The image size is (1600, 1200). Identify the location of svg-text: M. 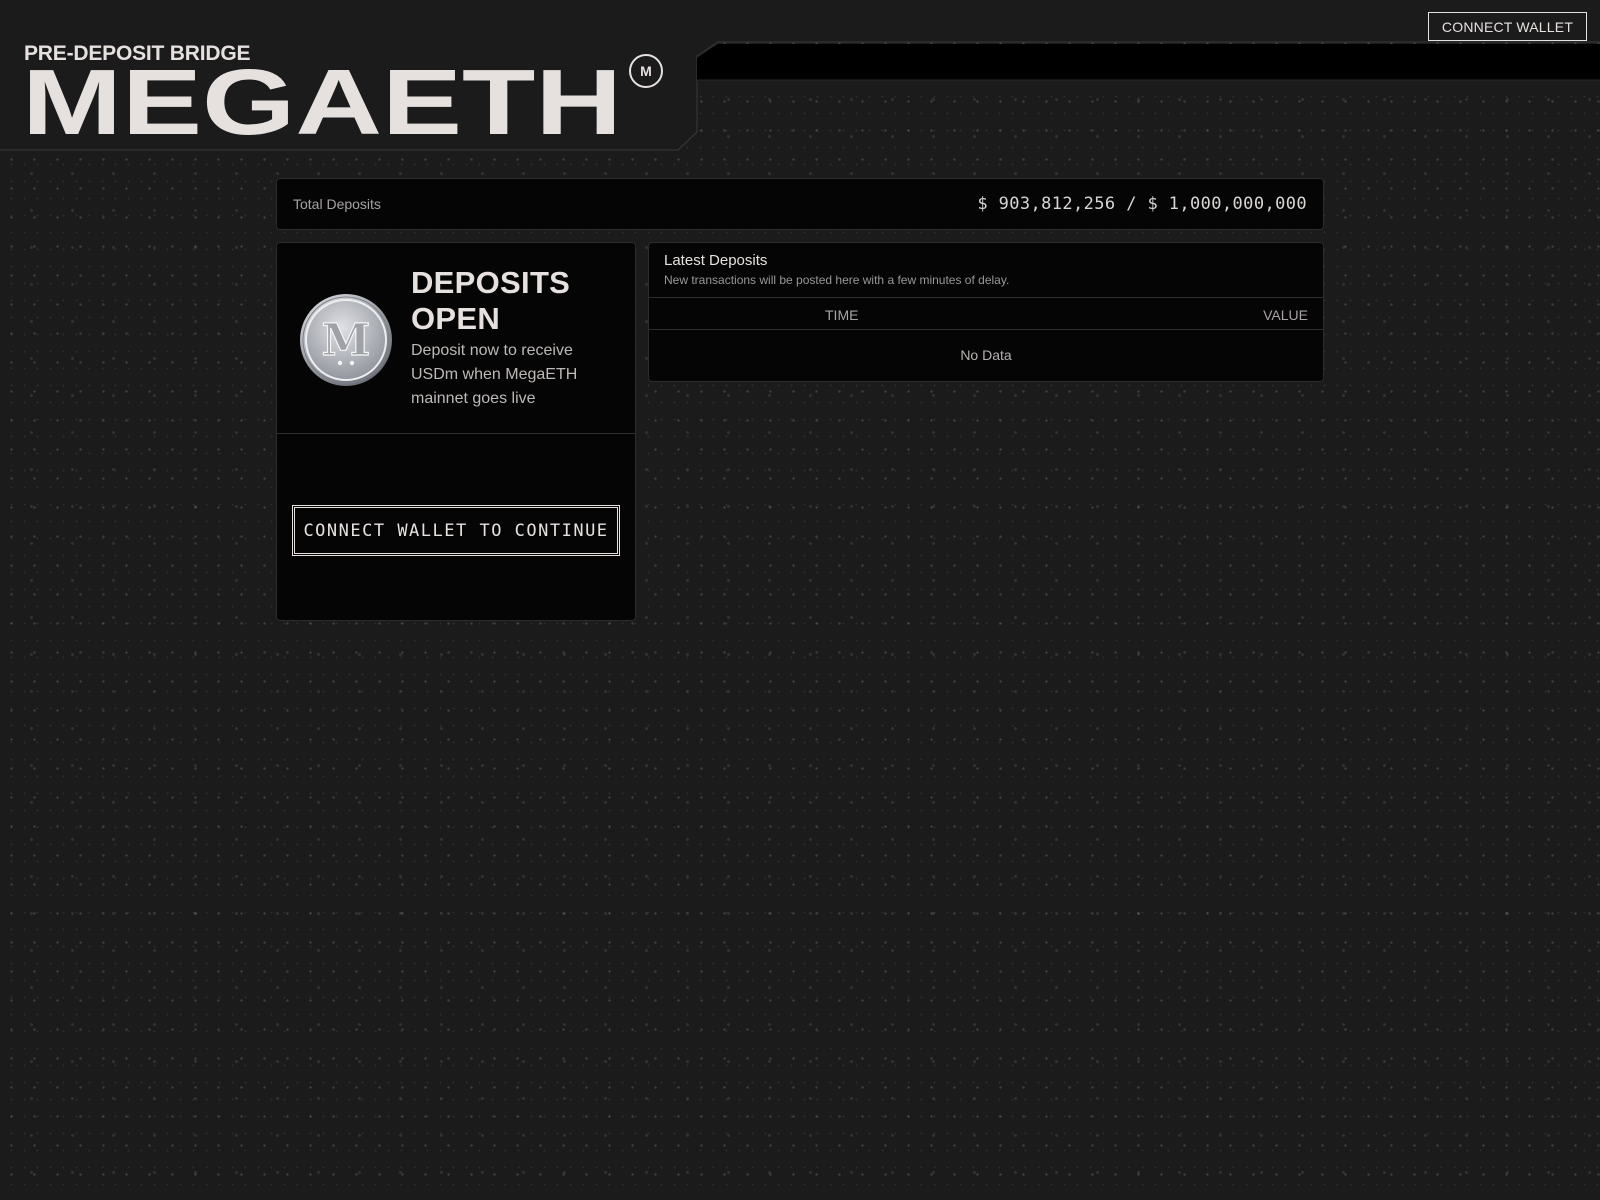
(346, 340).